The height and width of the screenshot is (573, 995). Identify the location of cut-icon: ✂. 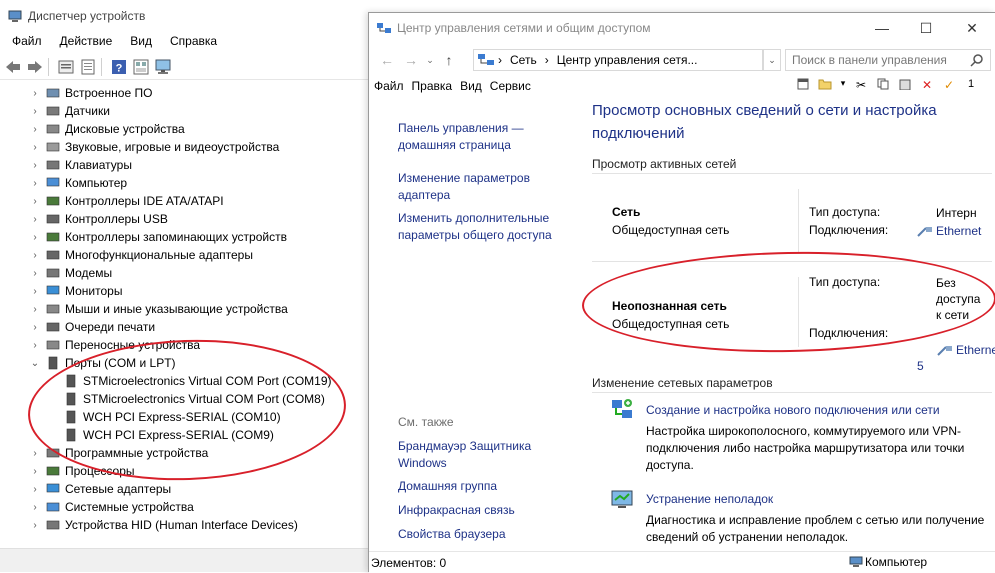
(861, 86).